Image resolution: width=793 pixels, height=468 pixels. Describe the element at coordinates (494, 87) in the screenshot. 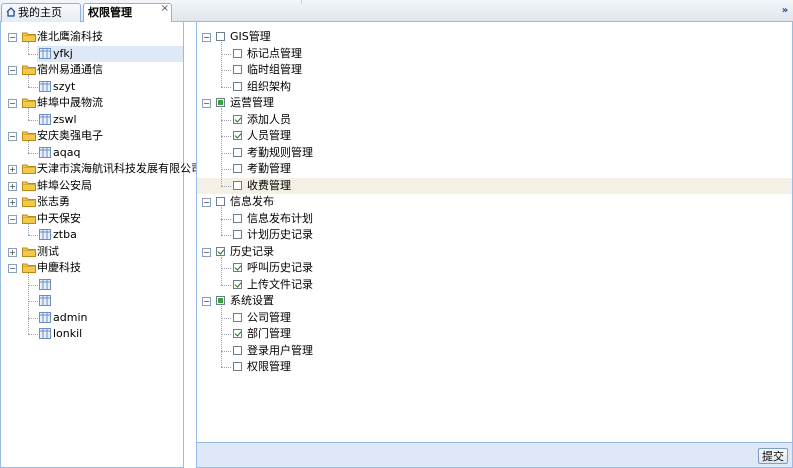

I see `permission-item: 组织架构` at that location.